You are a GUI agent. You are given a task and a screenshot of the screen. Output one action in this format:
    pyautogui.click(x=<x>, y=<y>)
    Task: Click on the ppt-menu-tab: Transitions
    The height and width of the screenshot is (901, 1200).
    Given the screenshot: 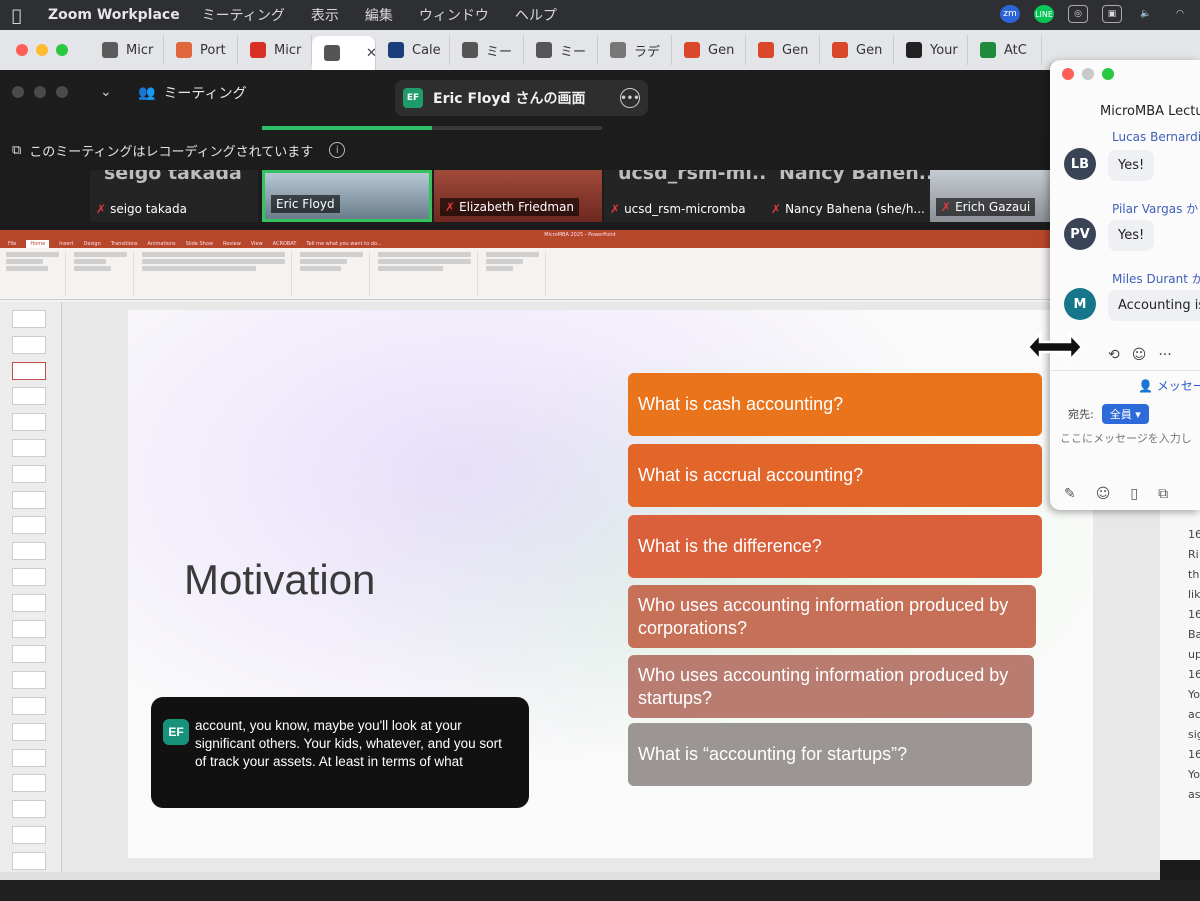 What is the action you would take?
    pyautogui.click(x=124, y=244)
    